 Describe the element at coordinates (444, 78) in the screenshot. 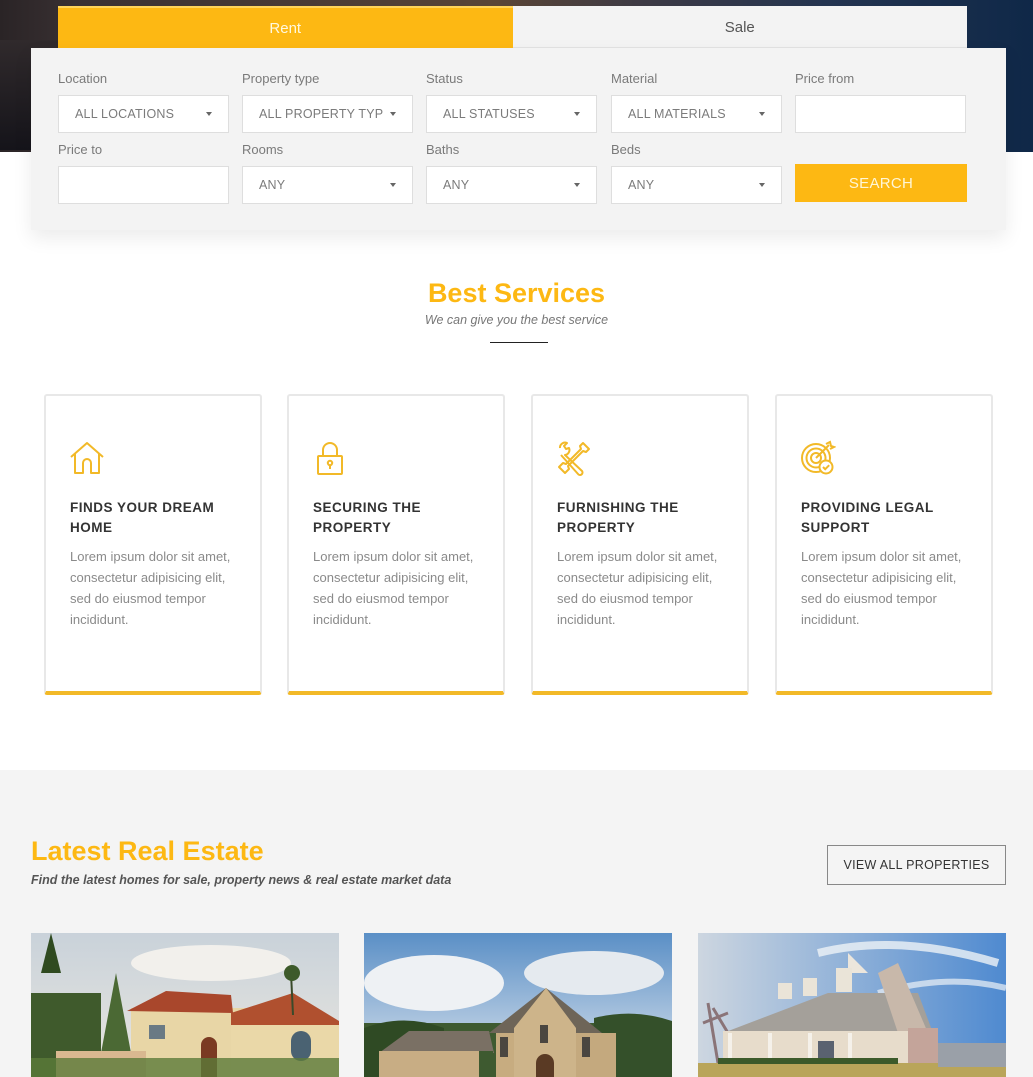

I see `status-label: Status` at that location.